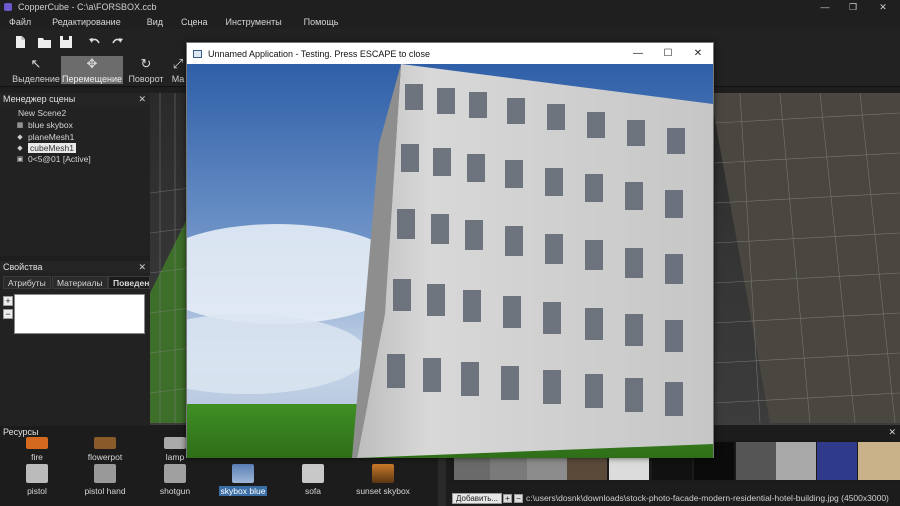  What do you see at coordinates (59, 158) in the screenshot?
I see `scene-tree-label: 0<5@01 [Active]` at bounding box center [59, 158].